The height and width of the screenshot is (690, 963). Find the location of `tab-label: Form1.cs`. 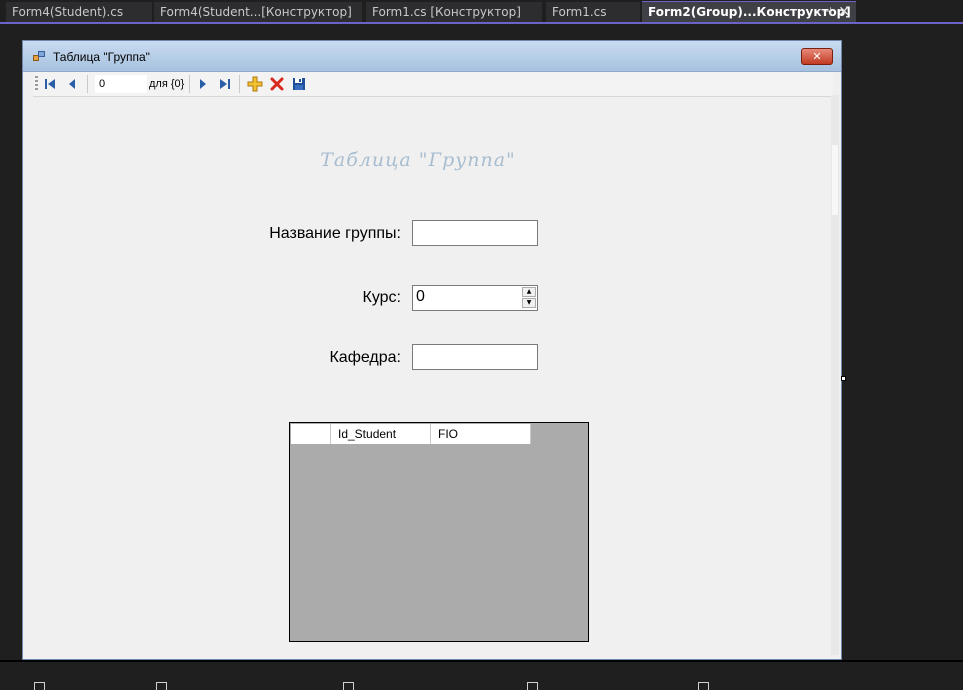

tab-label: Form1.cs is located at coordinates (579, 12).